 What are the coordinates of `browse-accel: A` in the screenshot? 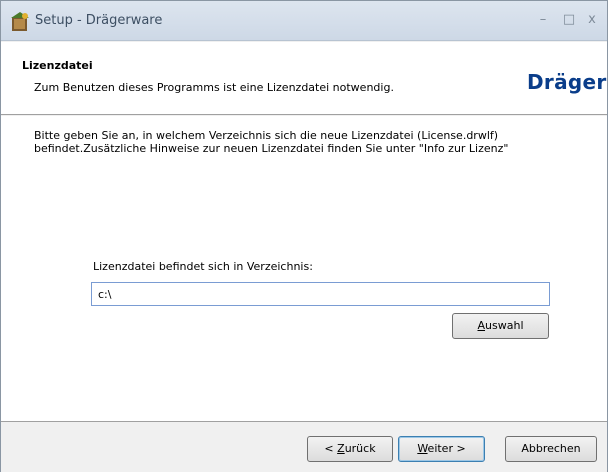 It's located at (481, 325).